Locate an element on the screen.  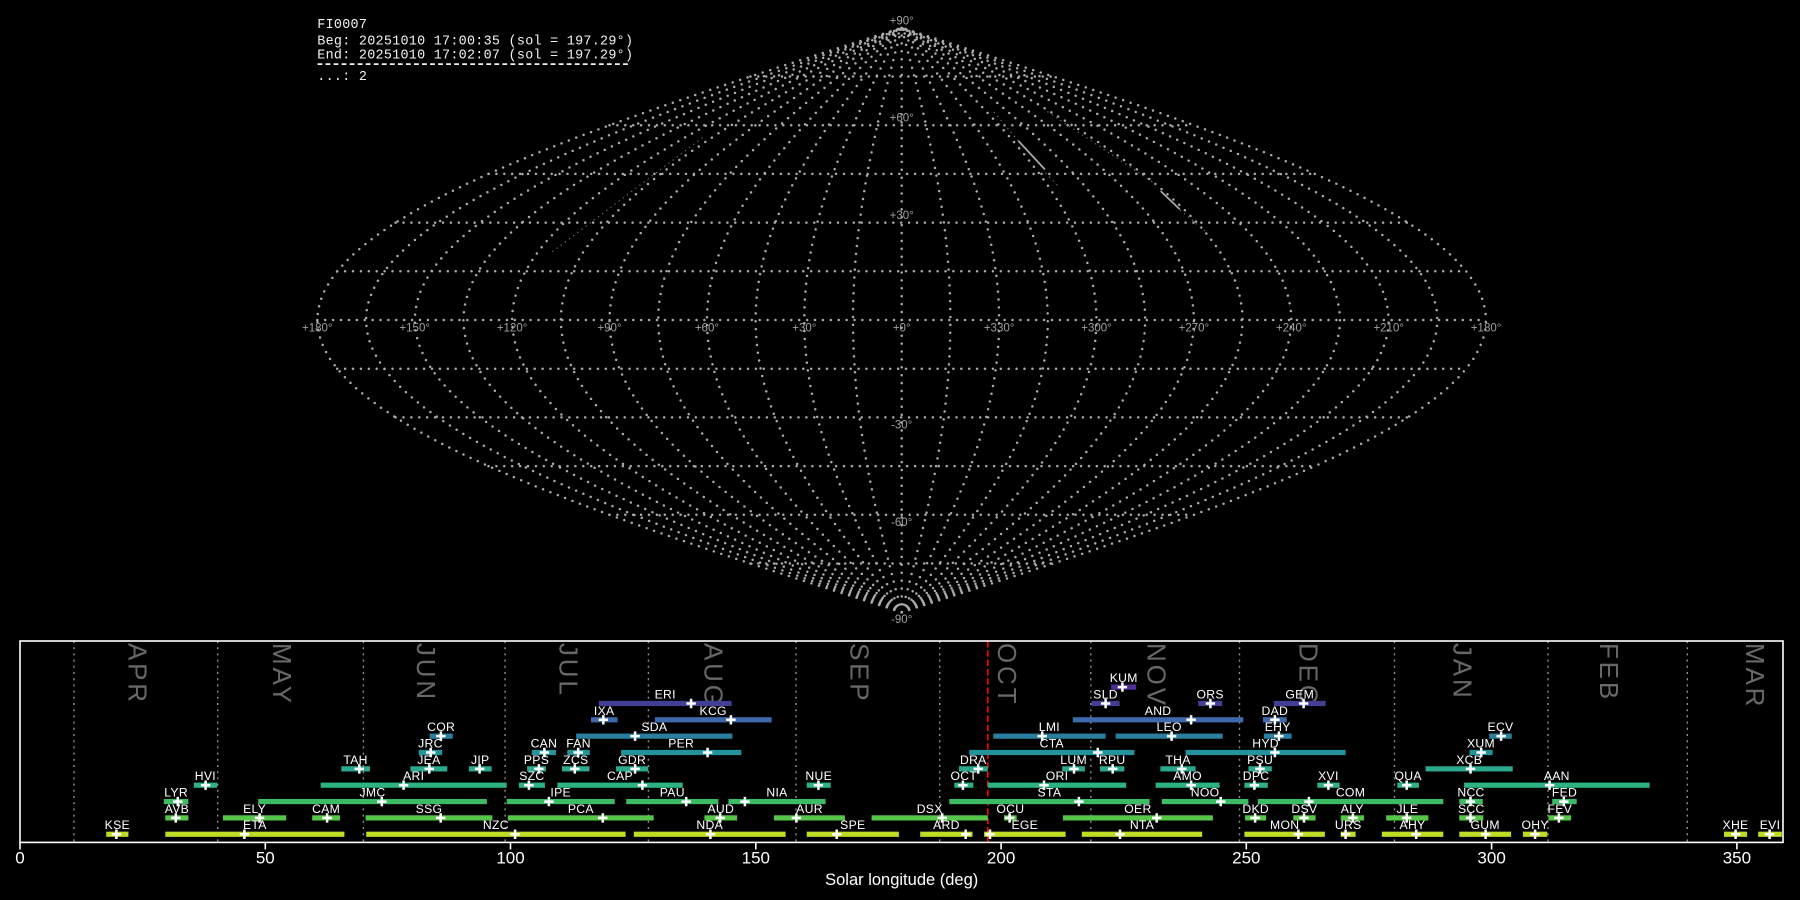
svg-text: KUM is located at coordinates (1124, 678).